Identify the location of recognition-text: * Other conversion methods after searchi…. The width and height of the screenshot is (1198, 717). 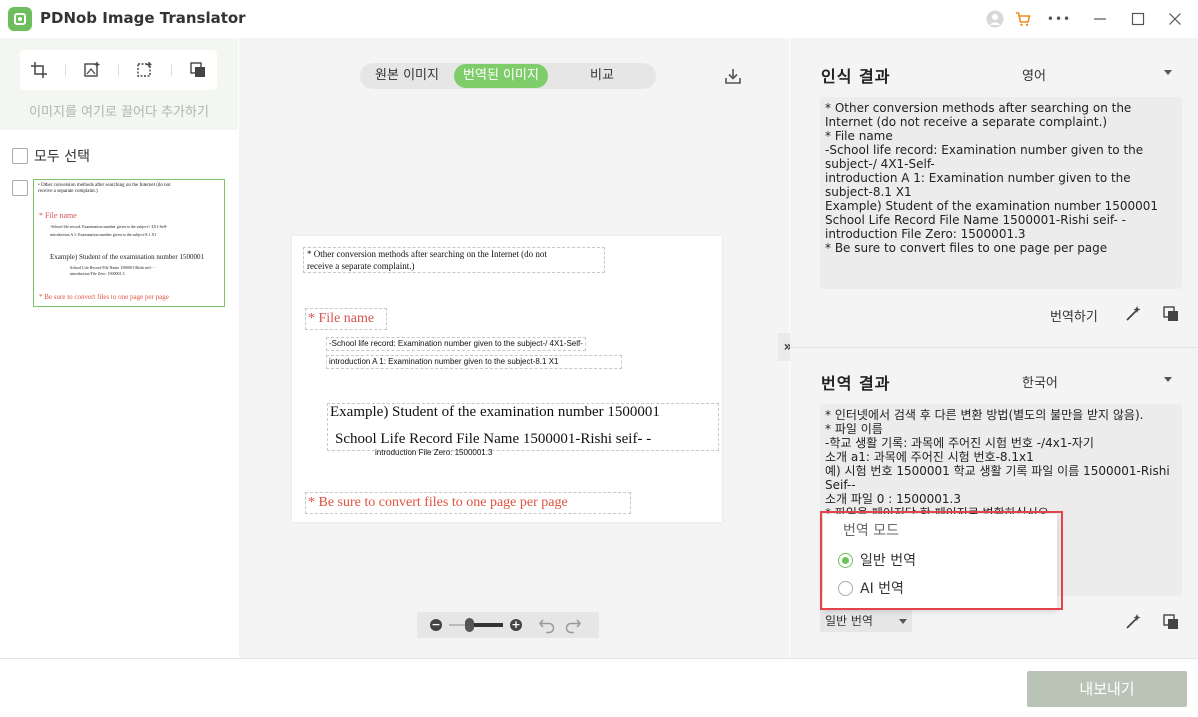
(1001, 193).